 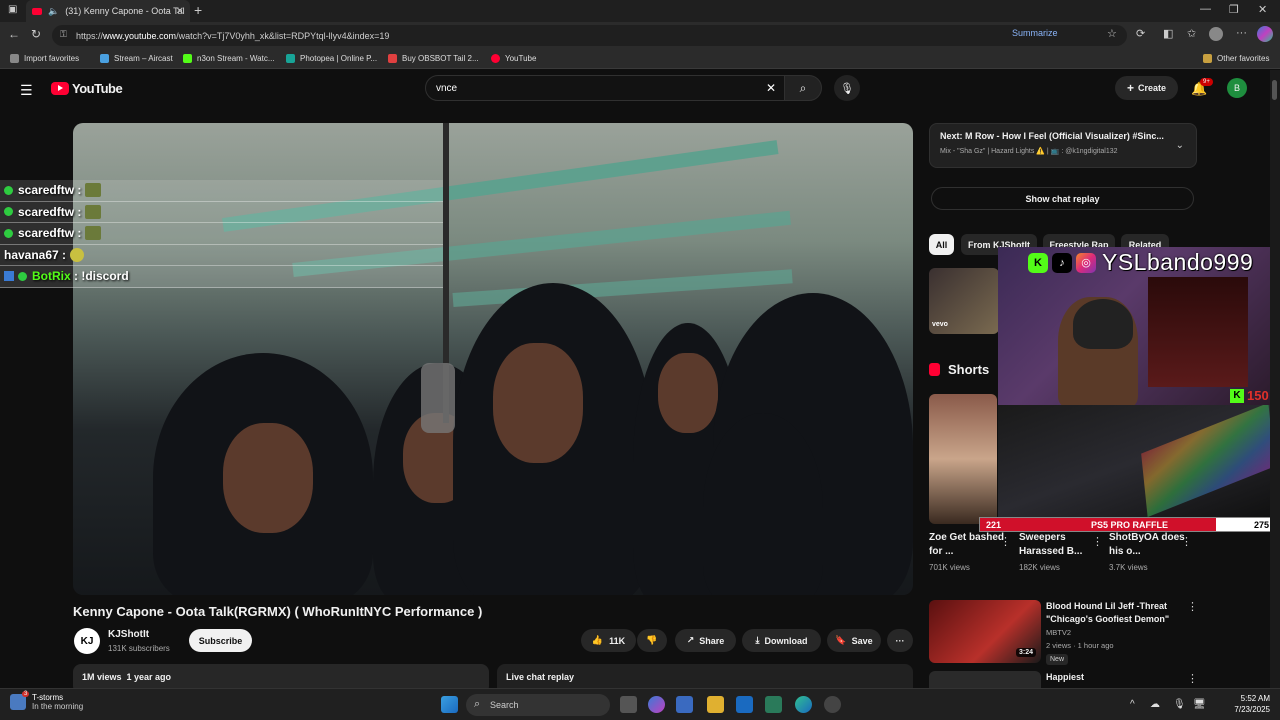 I want to click on task-view-icon, so click(x=628, y=704).